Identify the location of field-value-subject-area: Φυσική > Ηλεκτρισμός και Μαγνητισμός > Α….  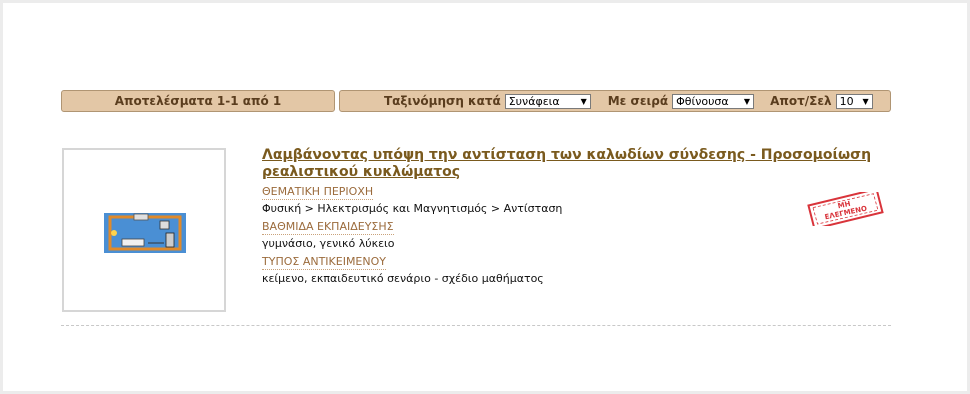
(412, 208).